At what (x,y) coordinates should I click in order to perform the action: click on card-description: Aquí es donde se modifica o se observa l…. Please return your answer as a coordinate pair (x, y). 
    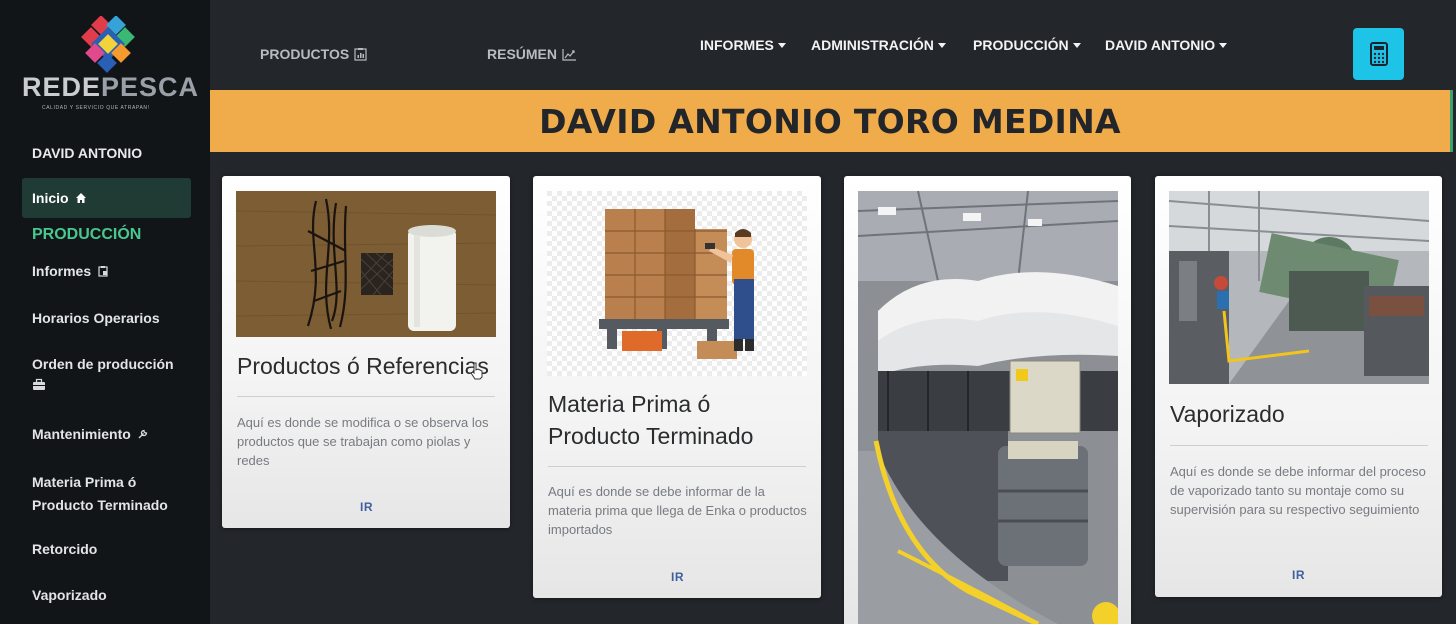
    Looking at the image, I should click on (363, 441).